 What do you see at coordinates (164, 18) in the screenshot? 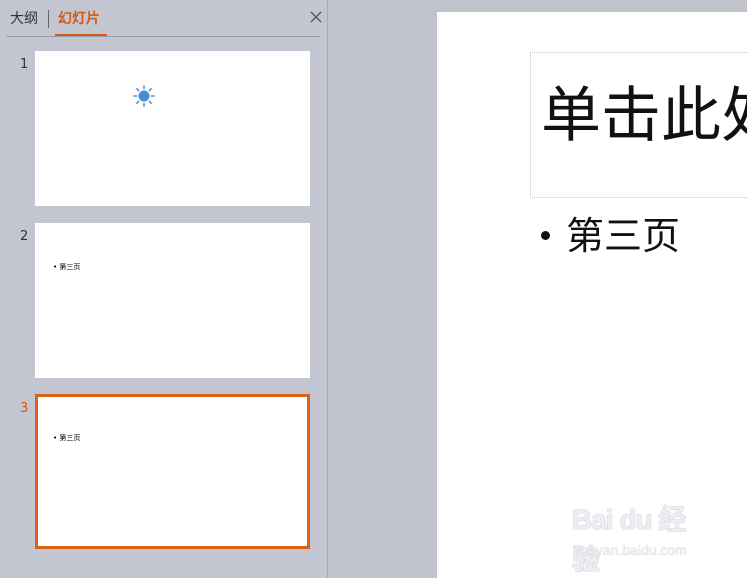
I see `panel-tabs: 大纲 幻灯片` at bounding box center [164, 18].